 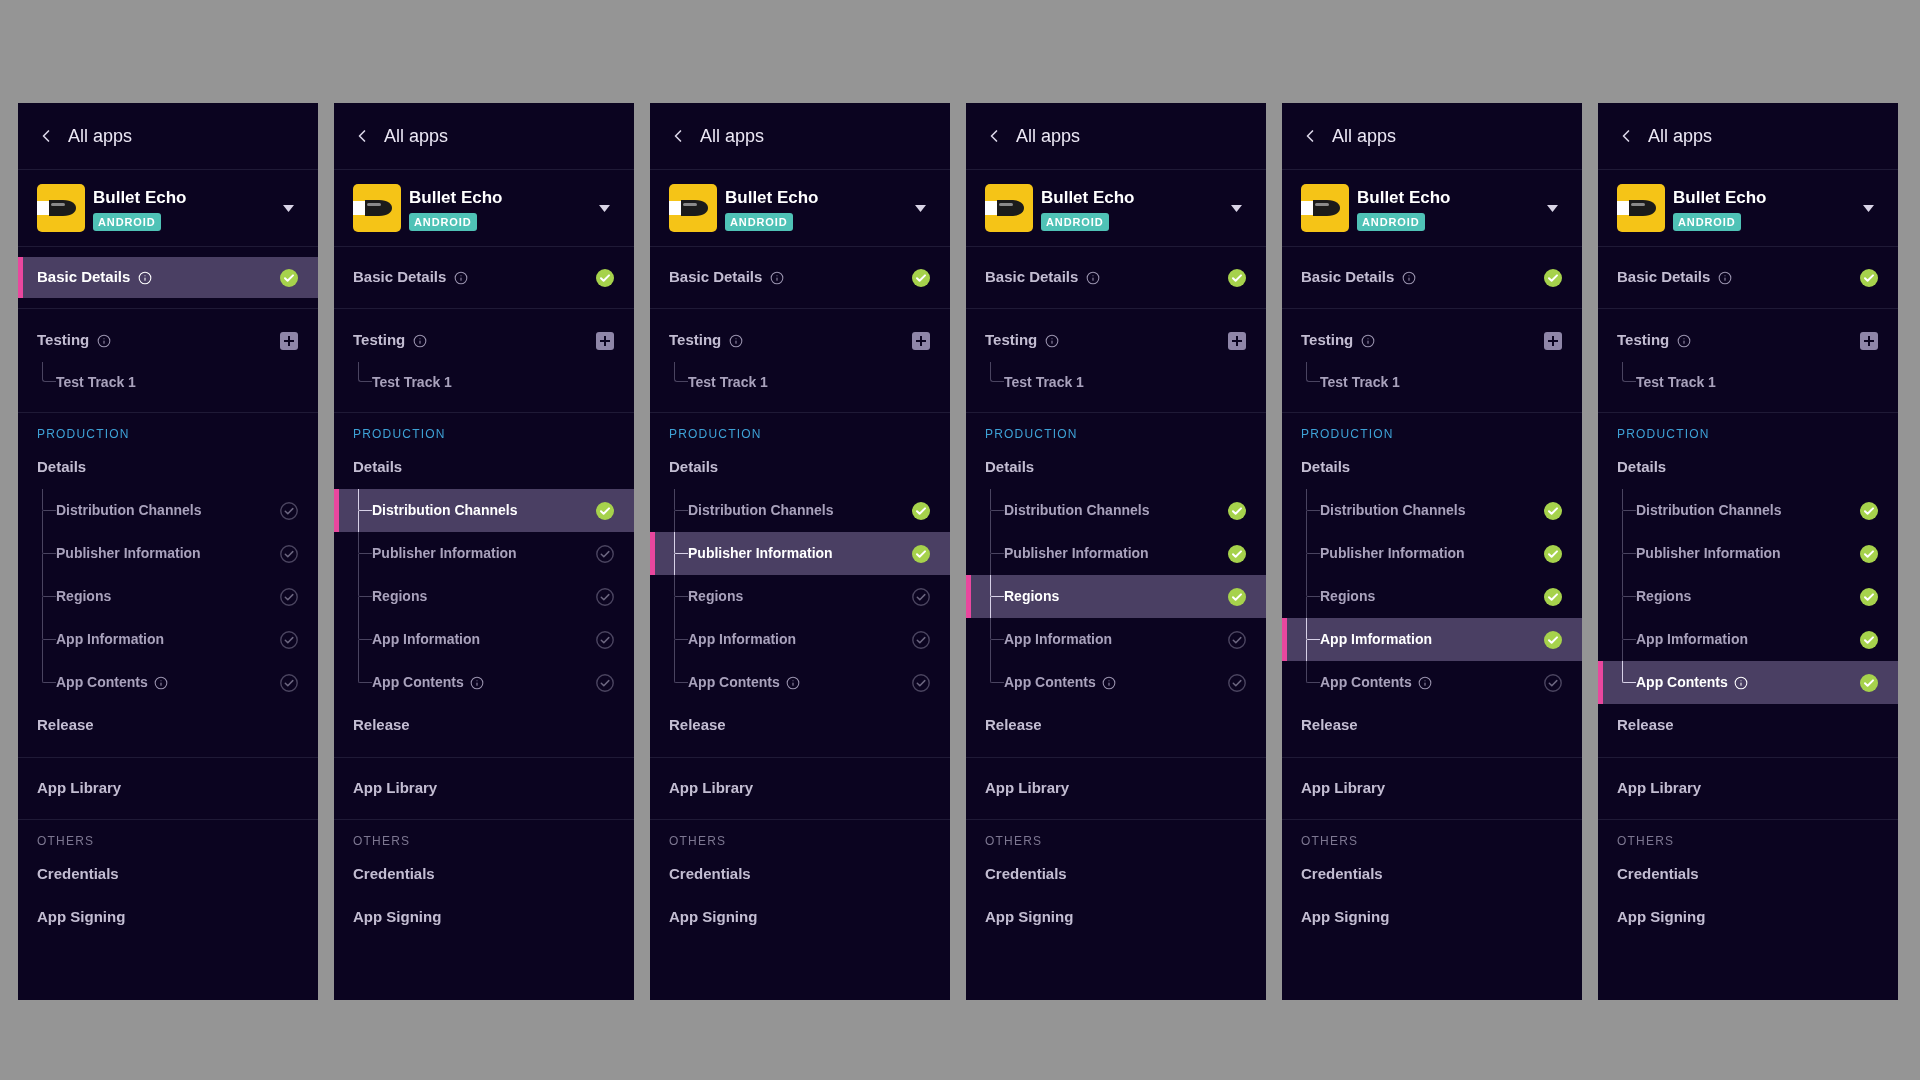 What do you see at coordinates (1347, 434) in the screenshot?
I see `section-heading: PRODUCTION` at bounding box center [1347, 434].